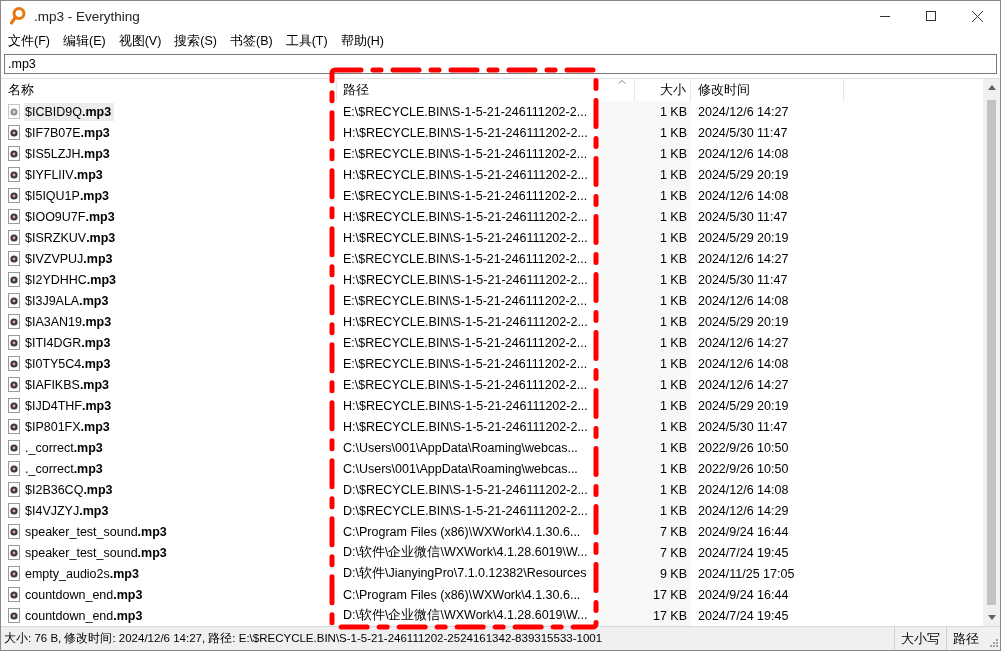  What do you see at coordinates (743, 468) in the screenshot?
I see `modified-time: 2022/9/26 10:50` at bounding box center [743, 468].